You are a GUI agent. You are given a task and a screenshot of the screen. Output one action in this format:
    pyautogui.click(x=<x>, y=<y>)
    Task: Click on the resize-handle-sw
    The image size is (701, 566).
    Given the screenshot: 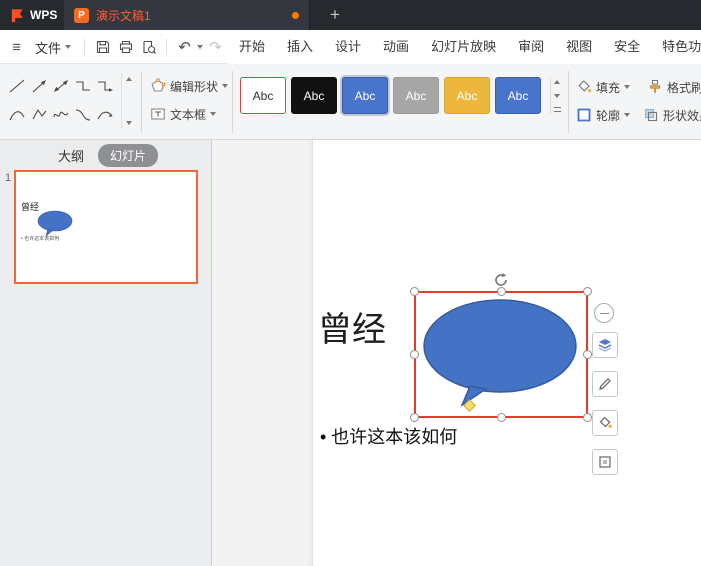 What is the action you would take?
    pyautogui.click(x=414, y=417)
    